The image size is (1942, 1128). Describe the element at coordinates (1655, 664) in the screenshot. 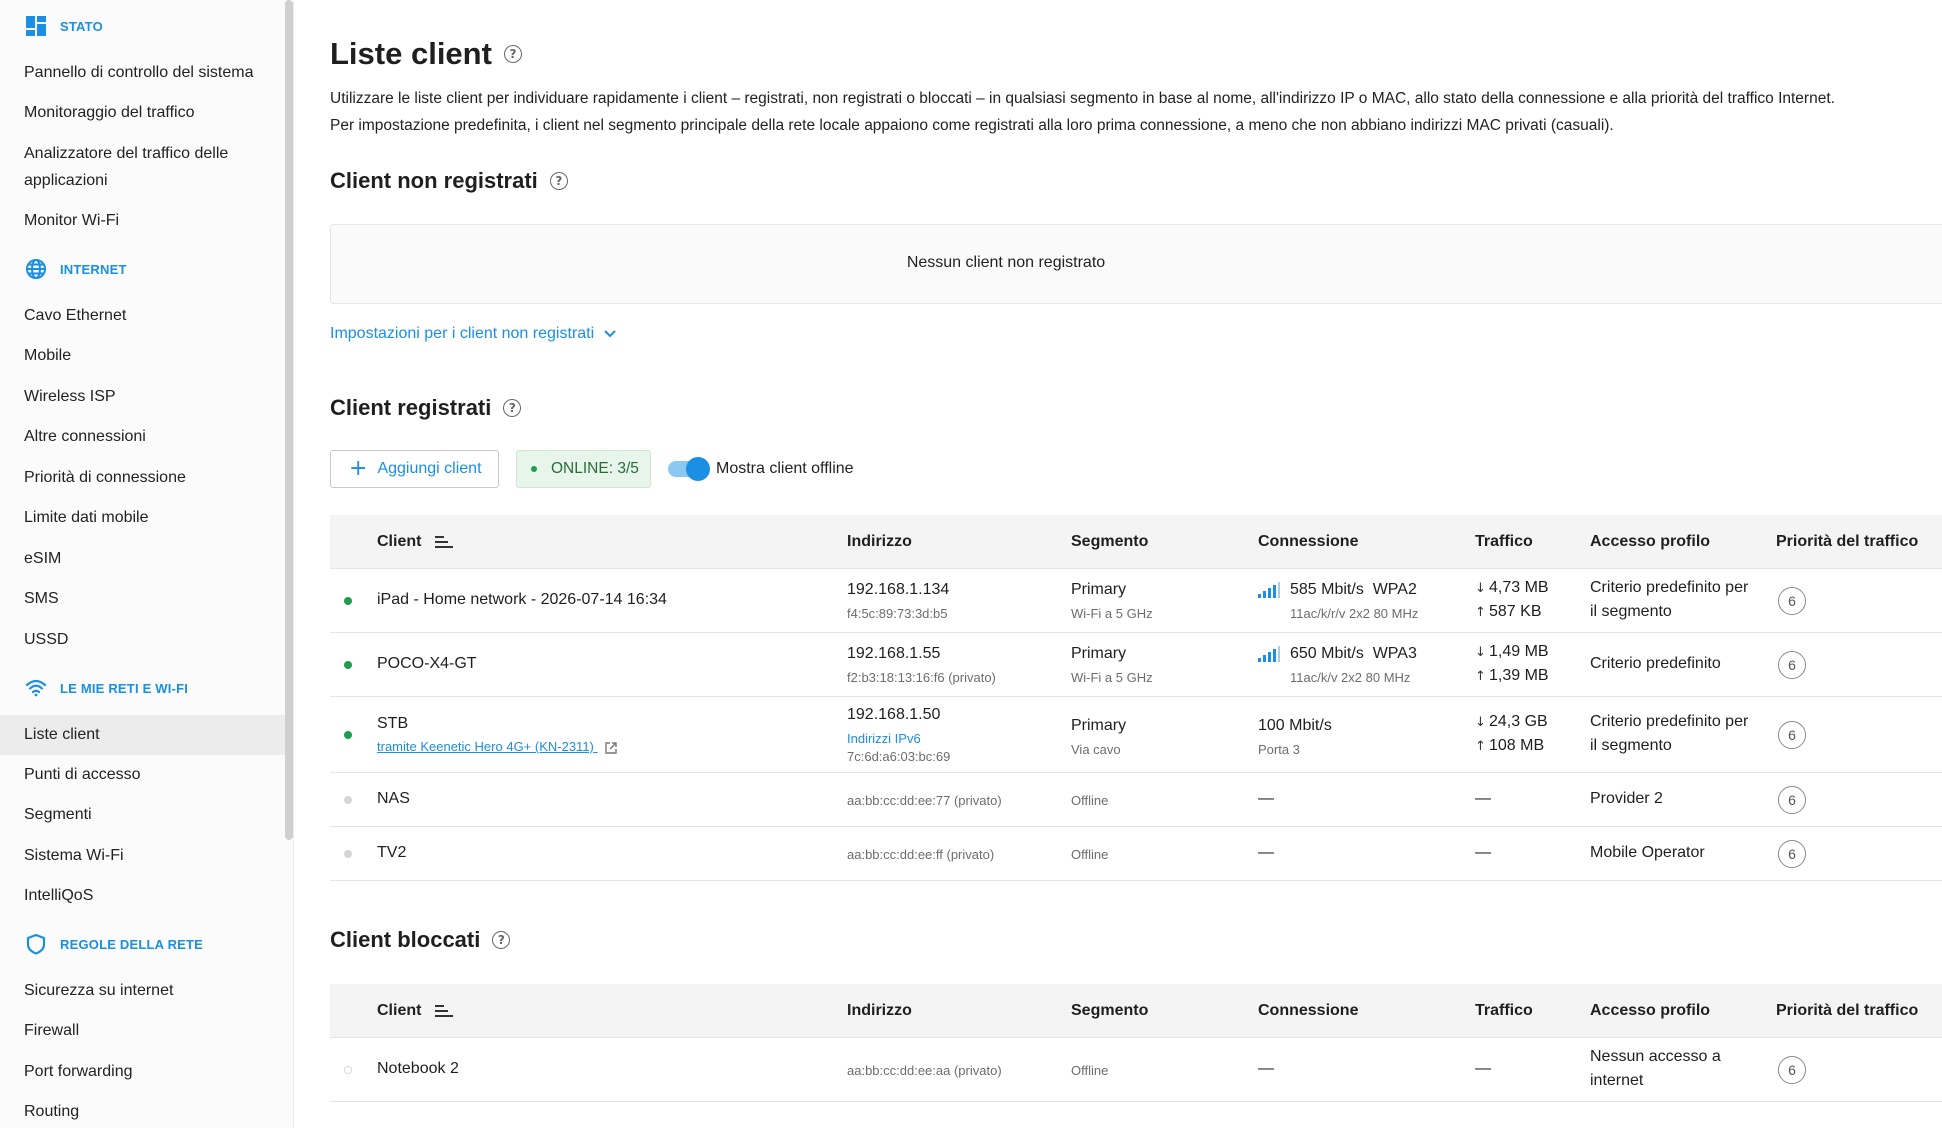

I see `profile-access-line1: Criterio predefinito` at that location.